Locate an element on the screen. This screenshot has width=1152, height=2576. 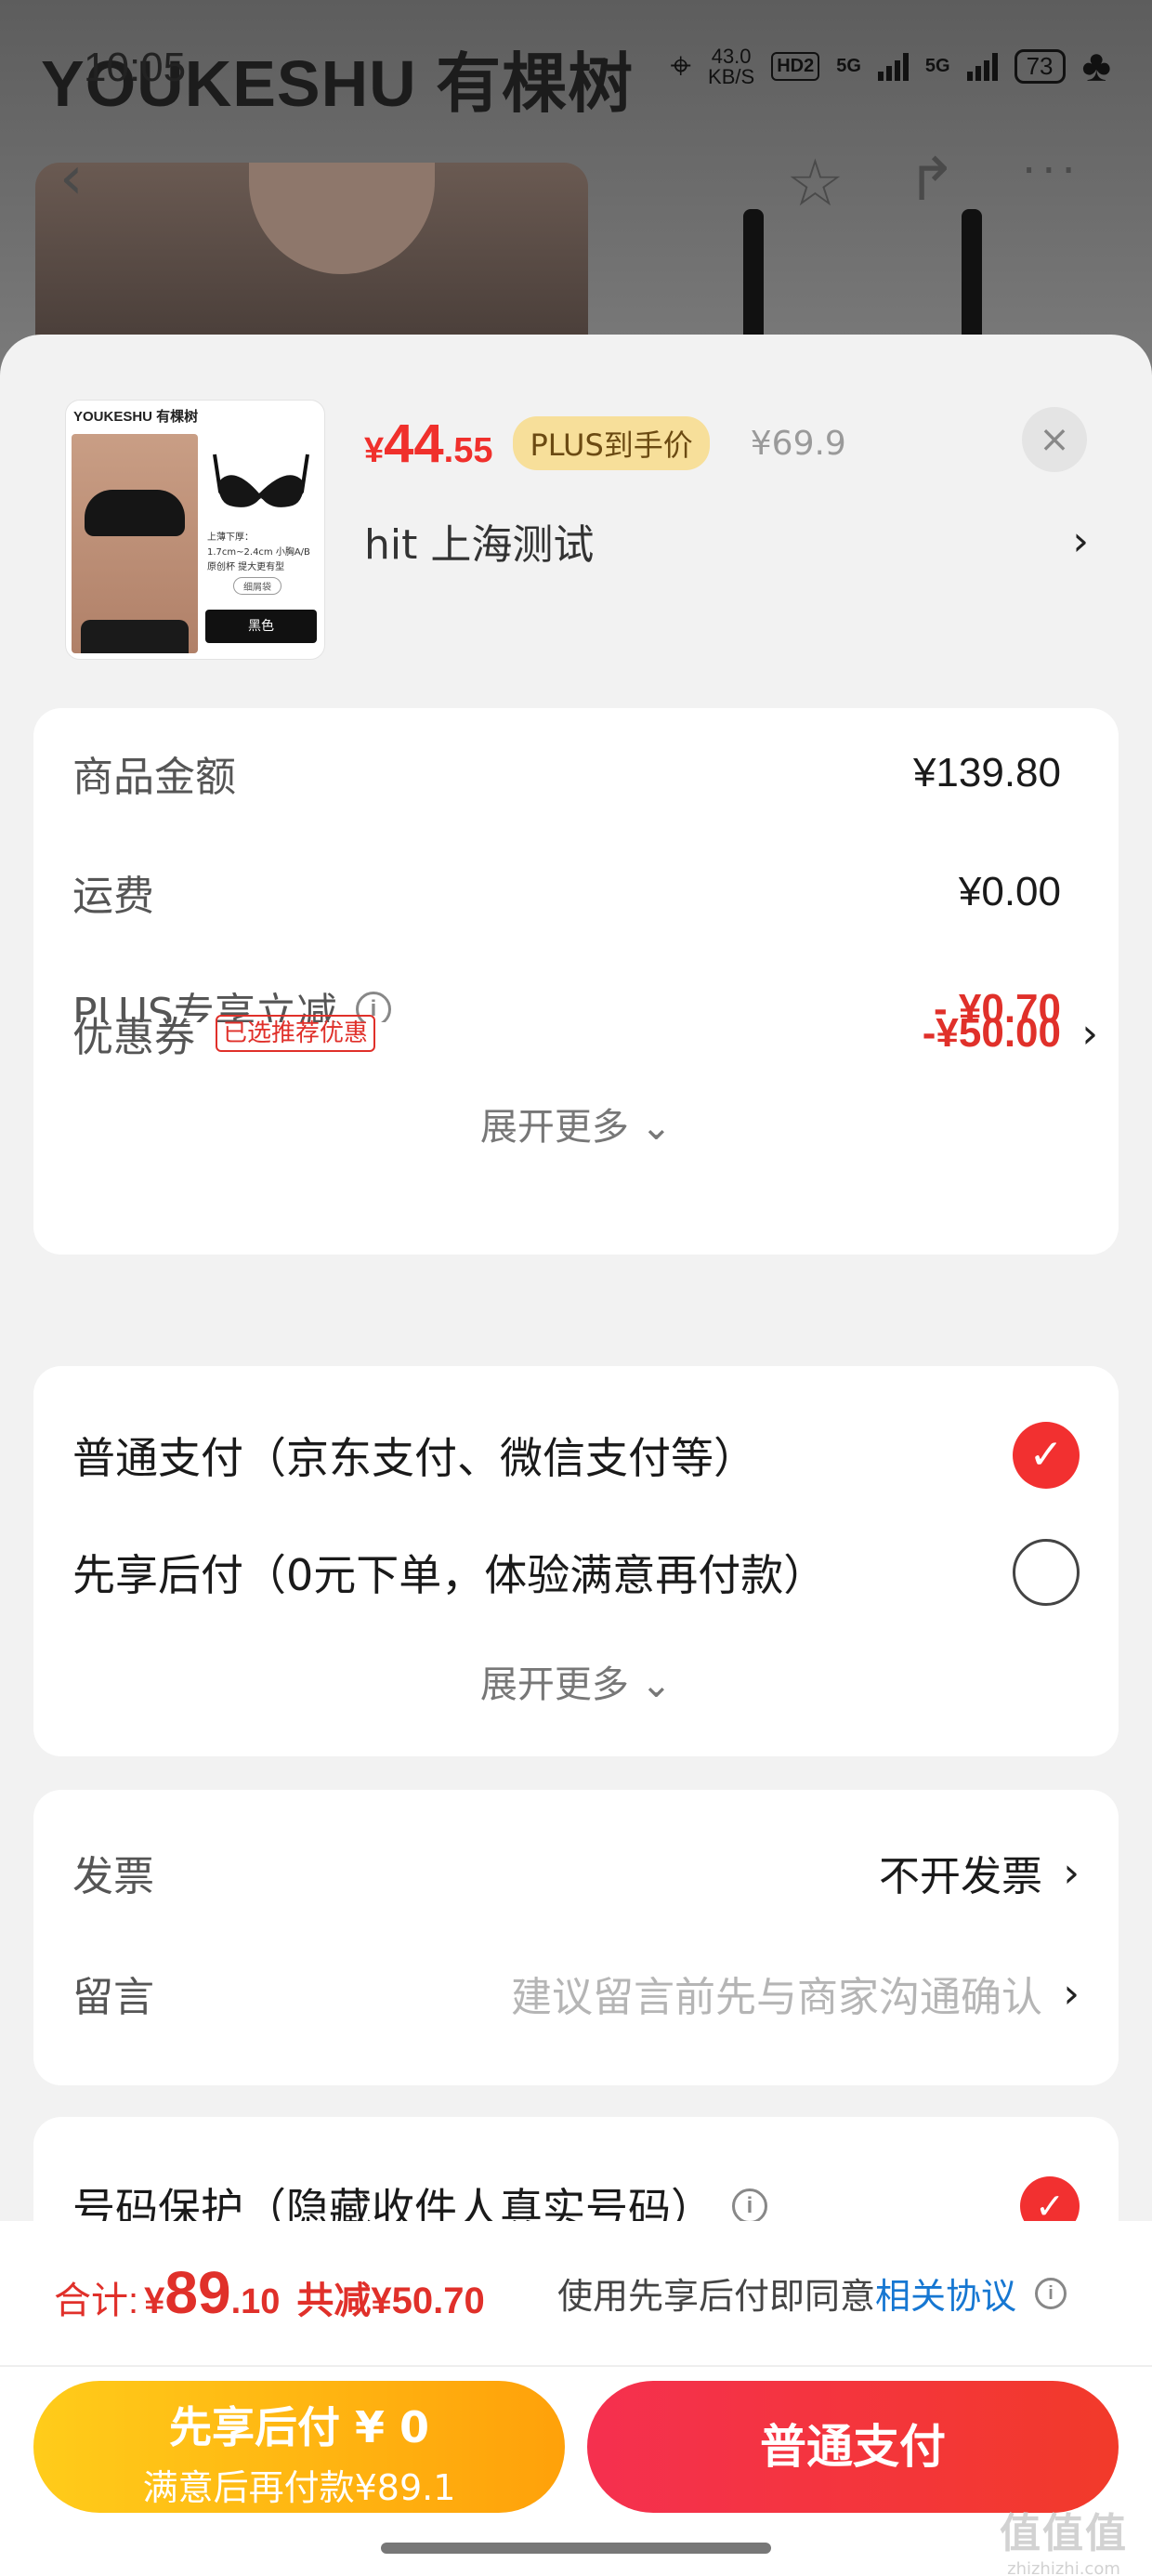
normal-pay-button: 普通支付 is located at coordinates (853, 2447).